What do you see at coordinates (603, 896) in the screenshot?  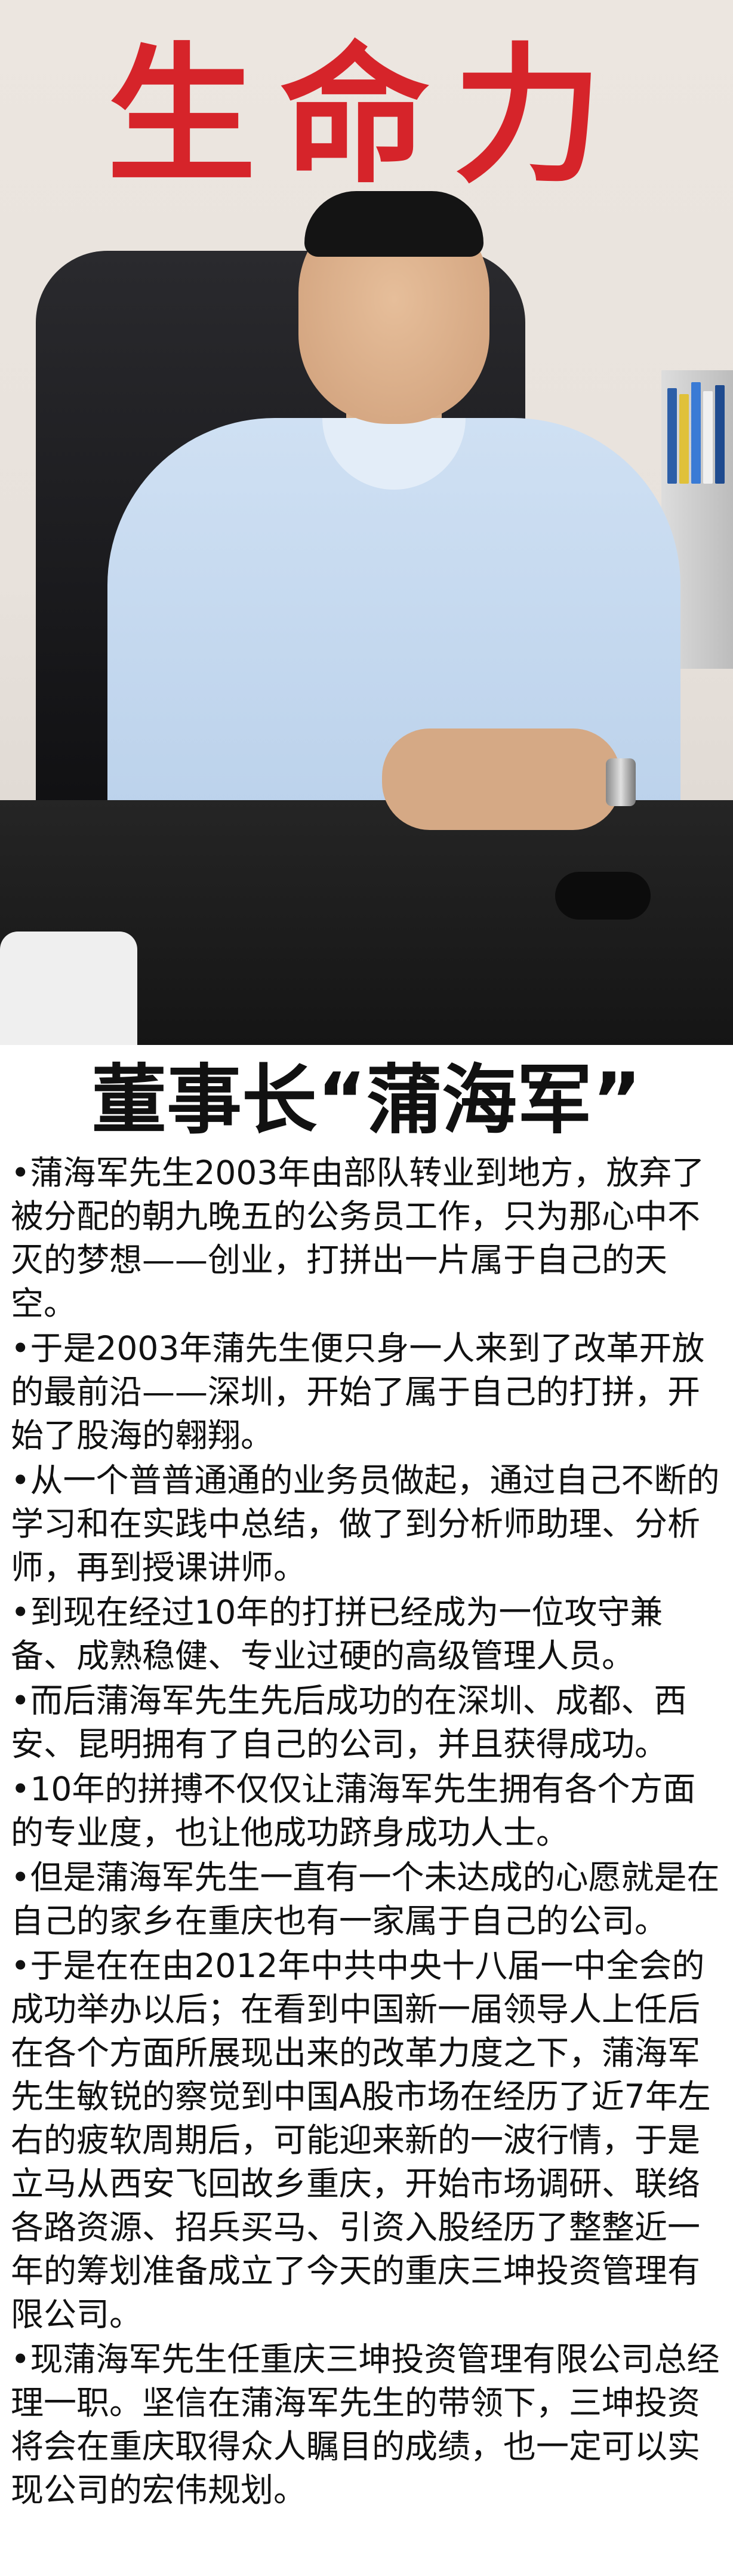 I see `computer-mouse` at bounding box center [603, 896].